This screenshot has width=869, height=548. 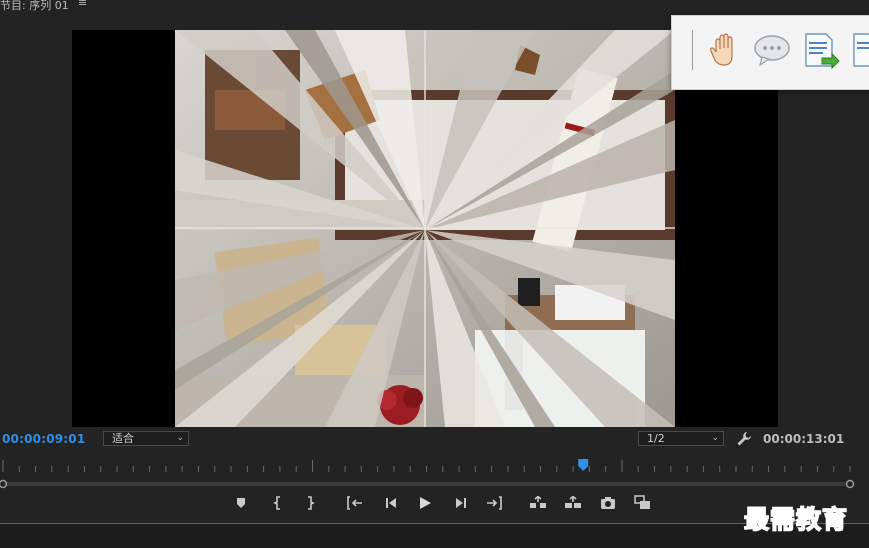 What do you see at coordinates (858, 50) in the screenshot?
I see `document-icon` at bounding box center [858, 50].